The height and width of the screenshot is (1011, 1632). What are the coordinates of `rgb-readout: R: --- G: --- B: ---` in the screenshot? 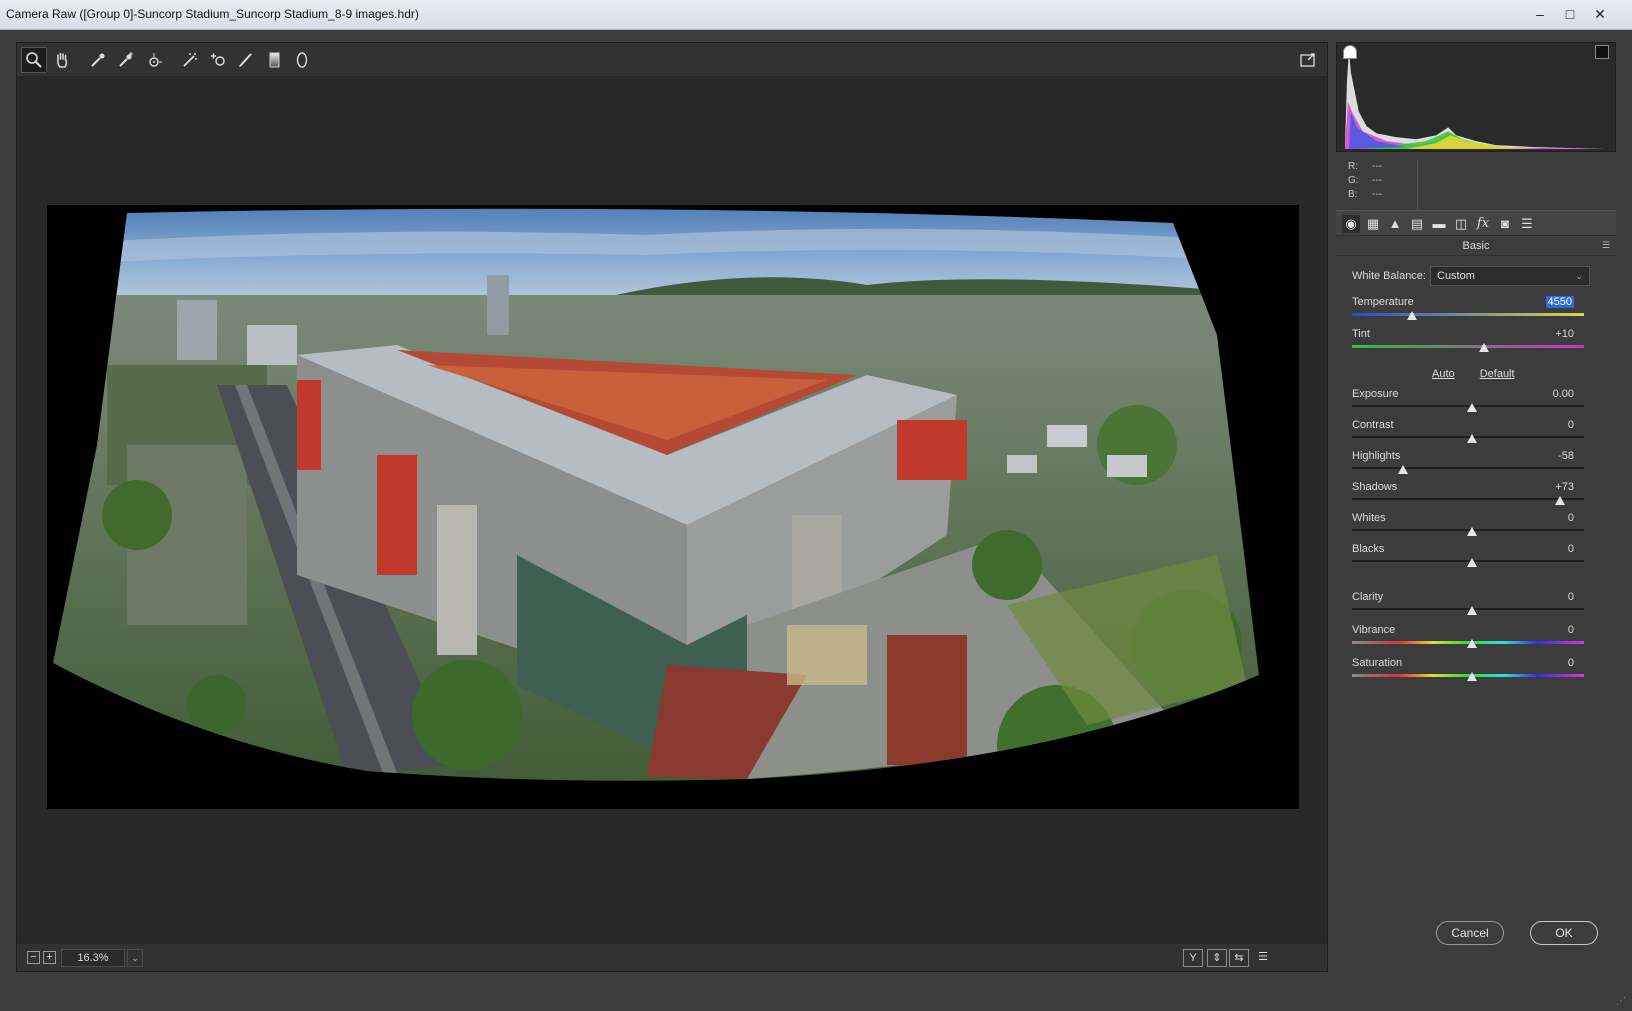 It's located at (1383, 185).